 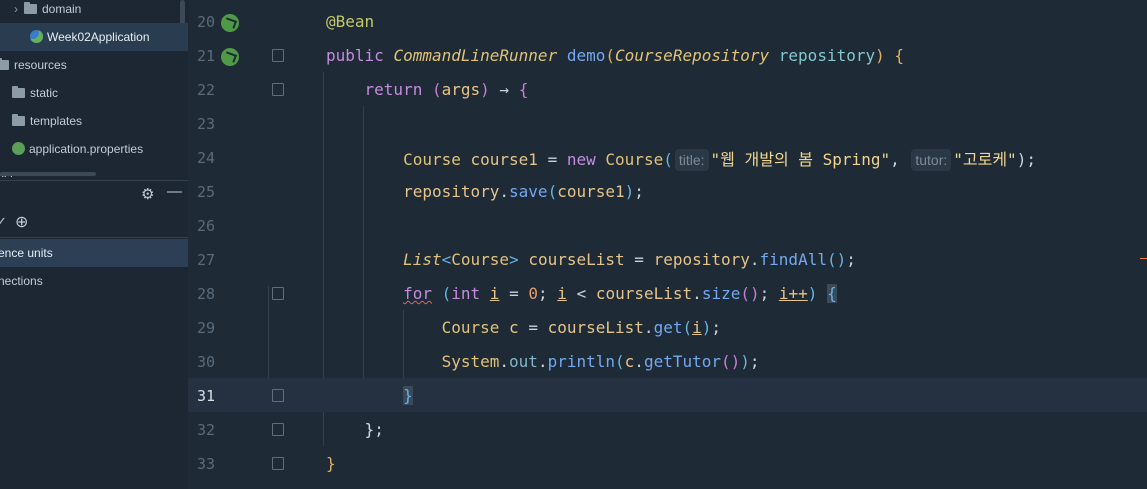 I want to click on tree-item-label: application.properties, so click(x=86, y=149).